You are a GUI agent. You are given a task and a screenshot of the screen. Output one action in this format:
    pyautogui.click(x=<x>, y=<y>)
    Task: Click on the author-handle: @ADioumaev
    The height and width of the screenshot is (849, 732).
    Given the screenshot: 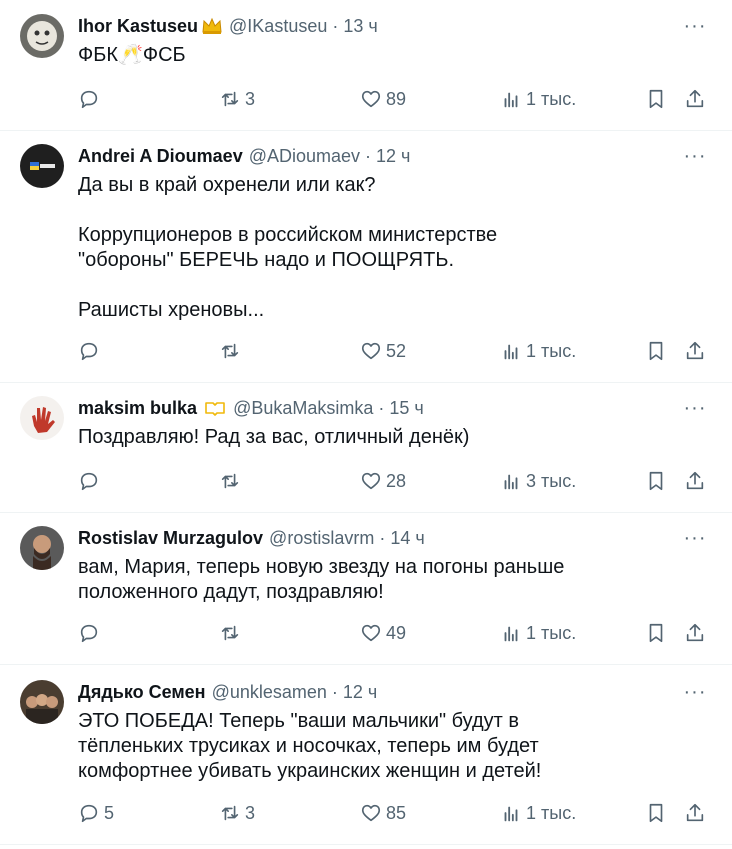 What is the action you would take?
    pyautogui.click(x=304, y=156)
    